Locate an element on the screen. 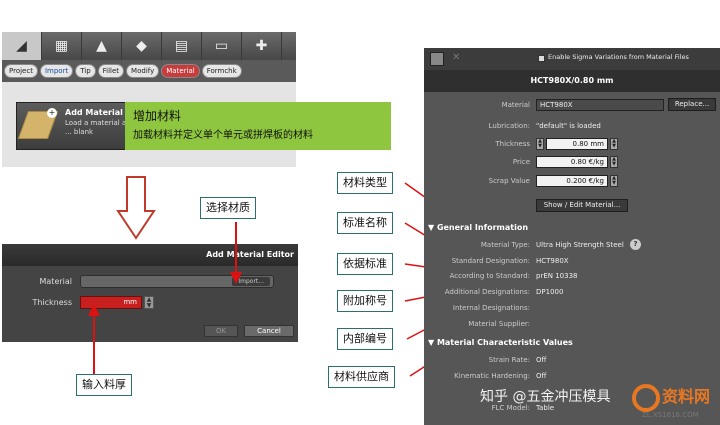 Image resolution: width=720 pixels, height=425 pixels. part-icon: ◢ is located at coordinates (22, 46).